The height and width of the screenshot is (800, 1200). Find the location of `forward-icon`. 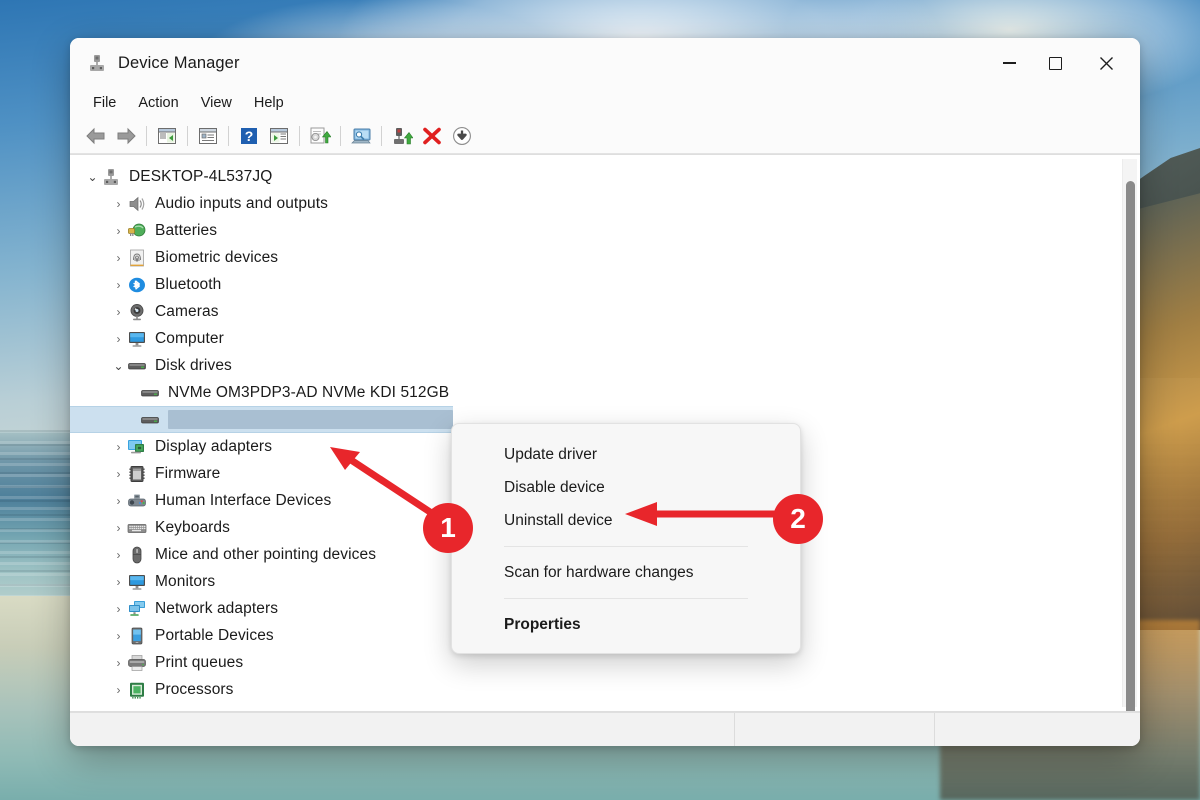

forward-icon is located at coordinates (126, 135).